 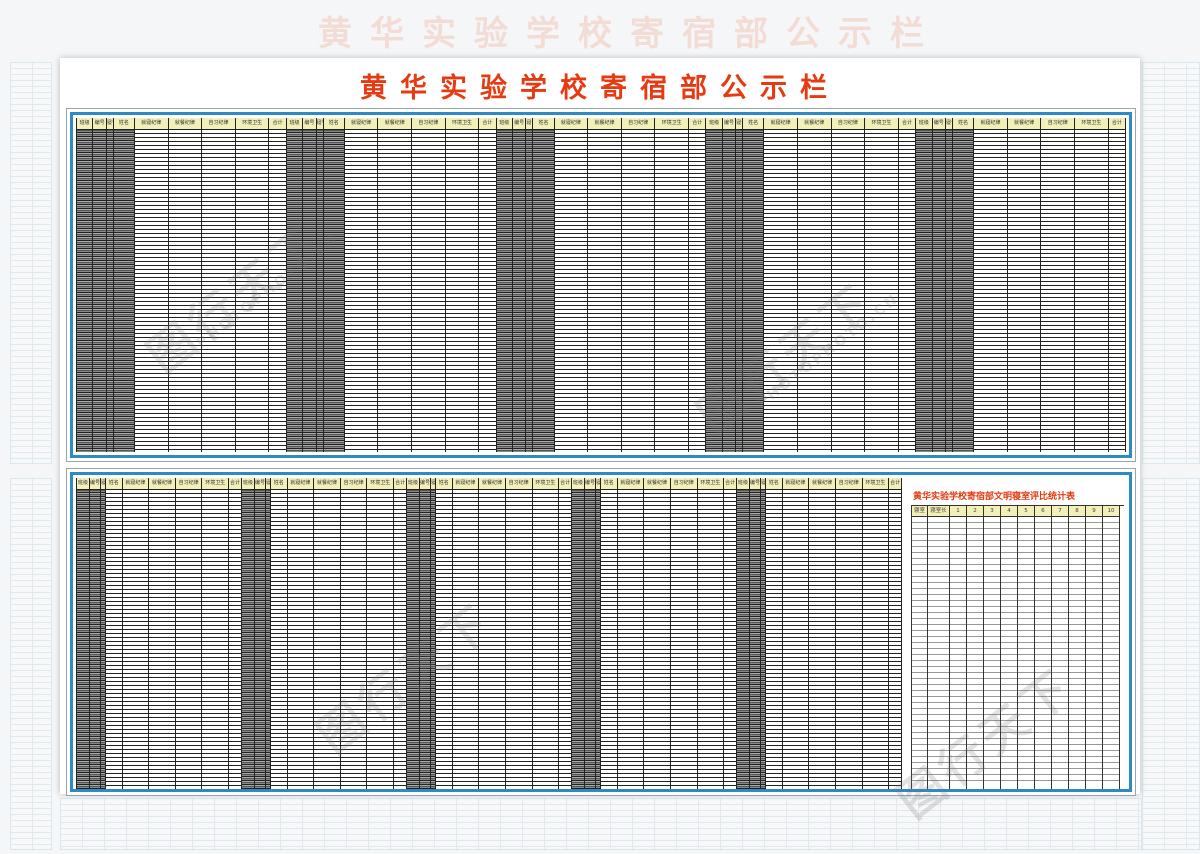 I want to click on stats-column: 2, so click(x=975, y=647).